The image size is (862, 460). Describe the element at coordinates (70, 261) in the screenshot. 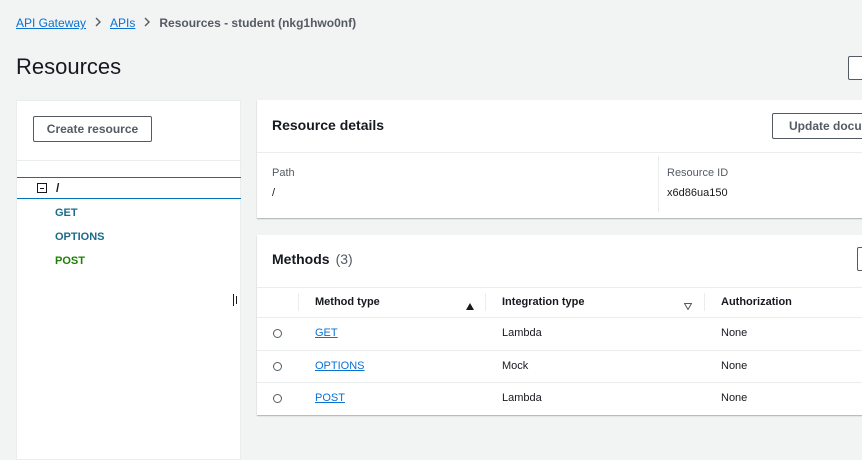

I see `tree-method-post: POST` at that location.